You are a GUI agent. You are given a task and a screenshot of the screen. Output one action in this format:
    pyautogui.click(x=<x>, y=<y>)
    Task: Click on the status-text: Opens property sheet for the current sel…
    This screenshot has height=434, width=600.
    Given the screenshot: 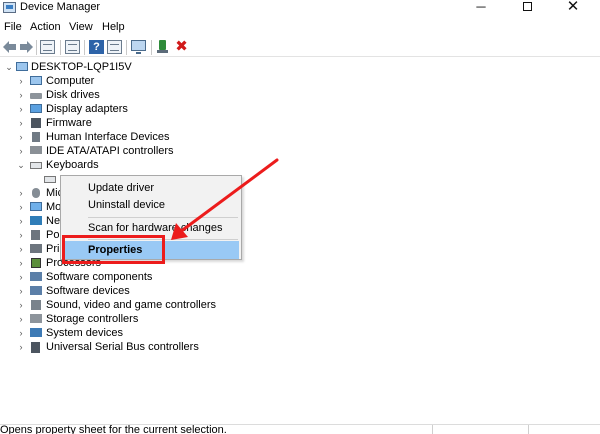 What is the action you would take?
    pyautogui.click(x=113, y=429)
    